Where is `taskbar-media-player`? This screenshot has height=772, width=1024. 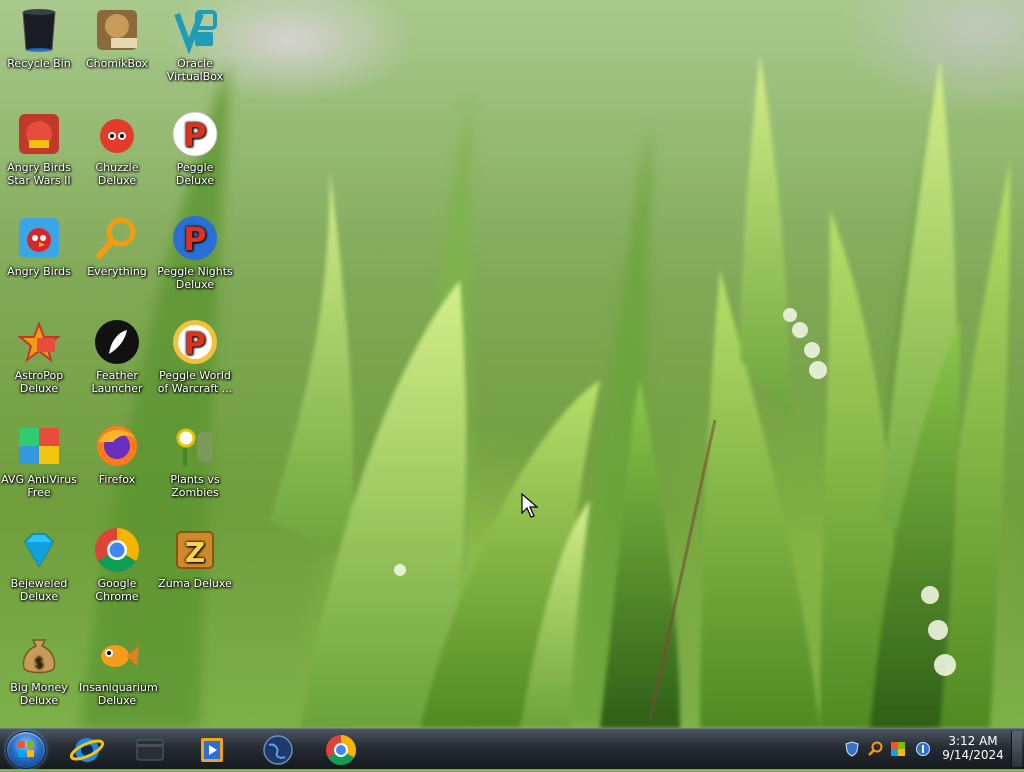
taskbar-media-player is located at coordinates (213, 749).